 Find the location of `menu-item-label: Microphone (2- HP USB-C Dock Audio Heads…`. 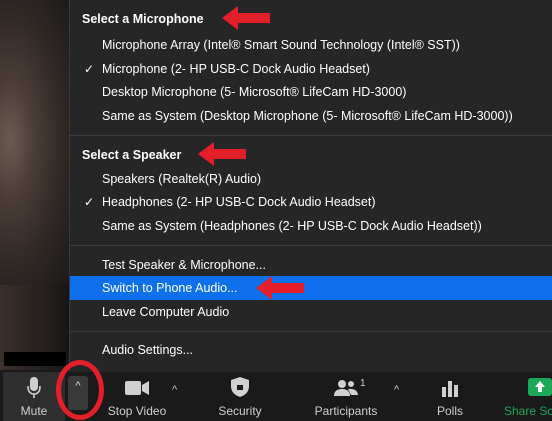

menu-item-label: Microphone (2- HP USB-C Dock Audio Heads… is located at coordinates (236, 69).